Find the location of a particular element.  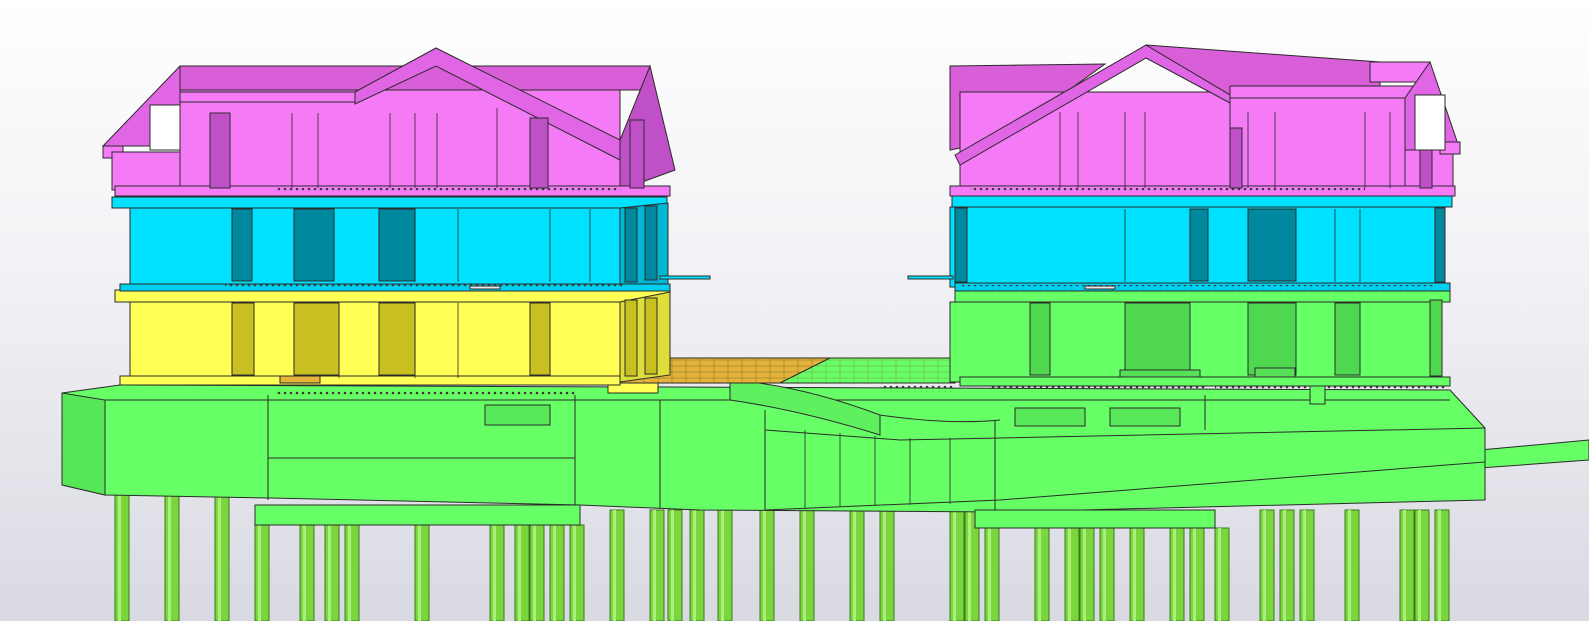

left-roof-level is located at coordinates (388, 122).